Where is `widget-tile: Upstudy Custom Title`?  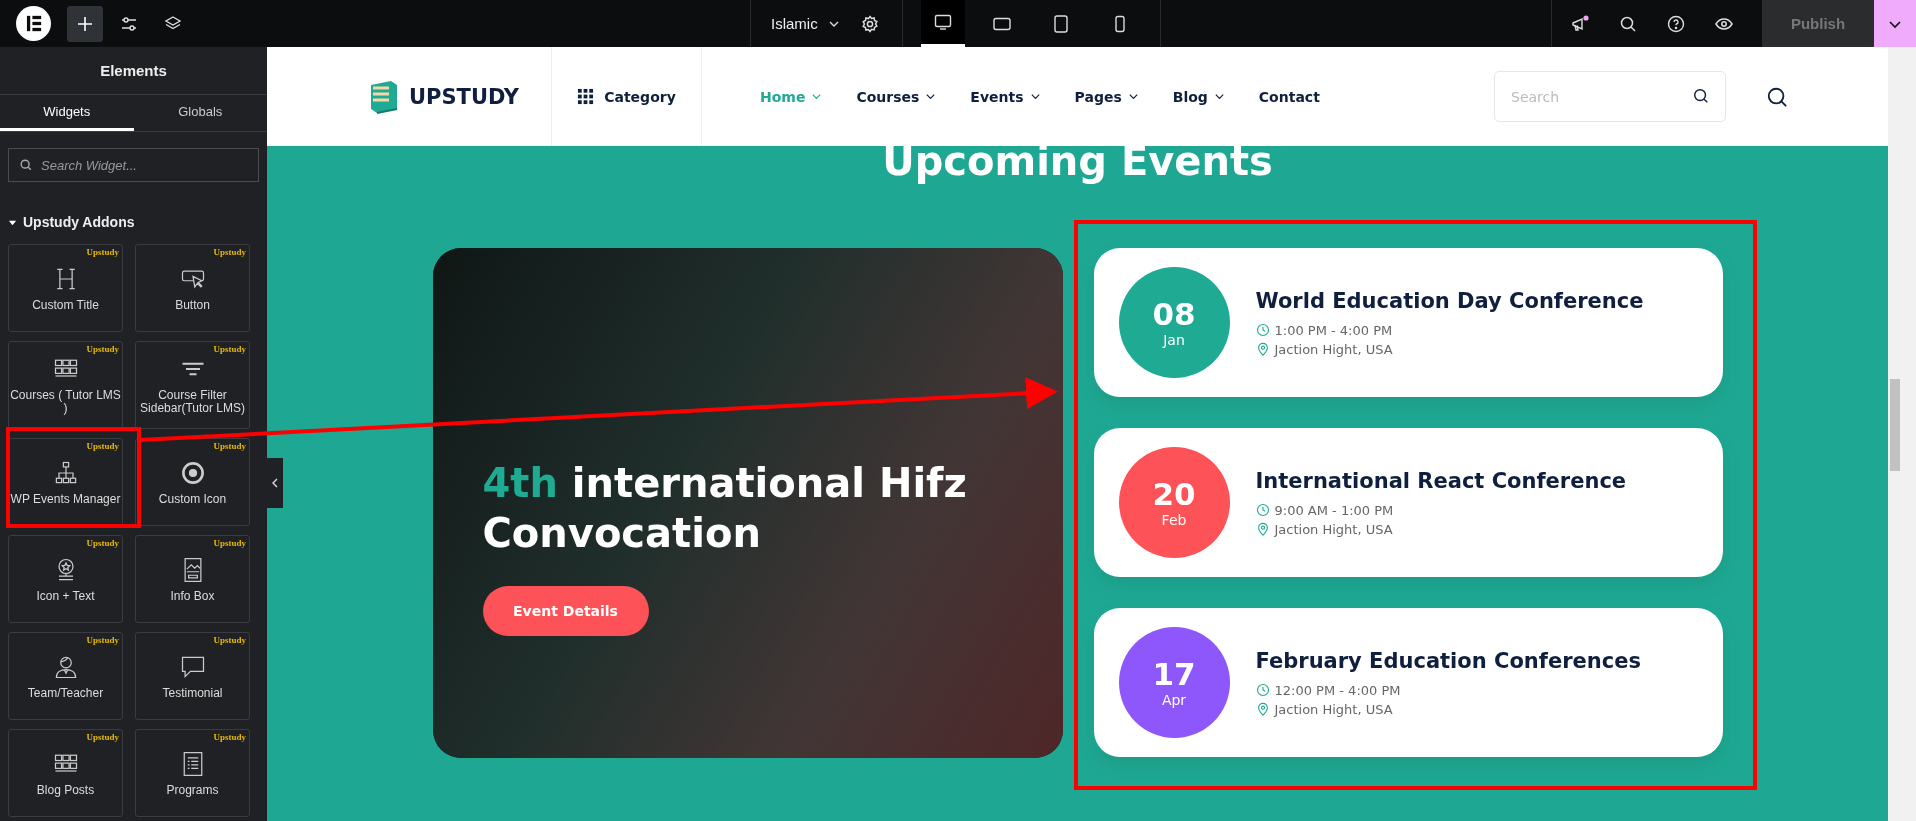 widget-tile: Upstudy Custom Title is located at coordinates (65, 288).